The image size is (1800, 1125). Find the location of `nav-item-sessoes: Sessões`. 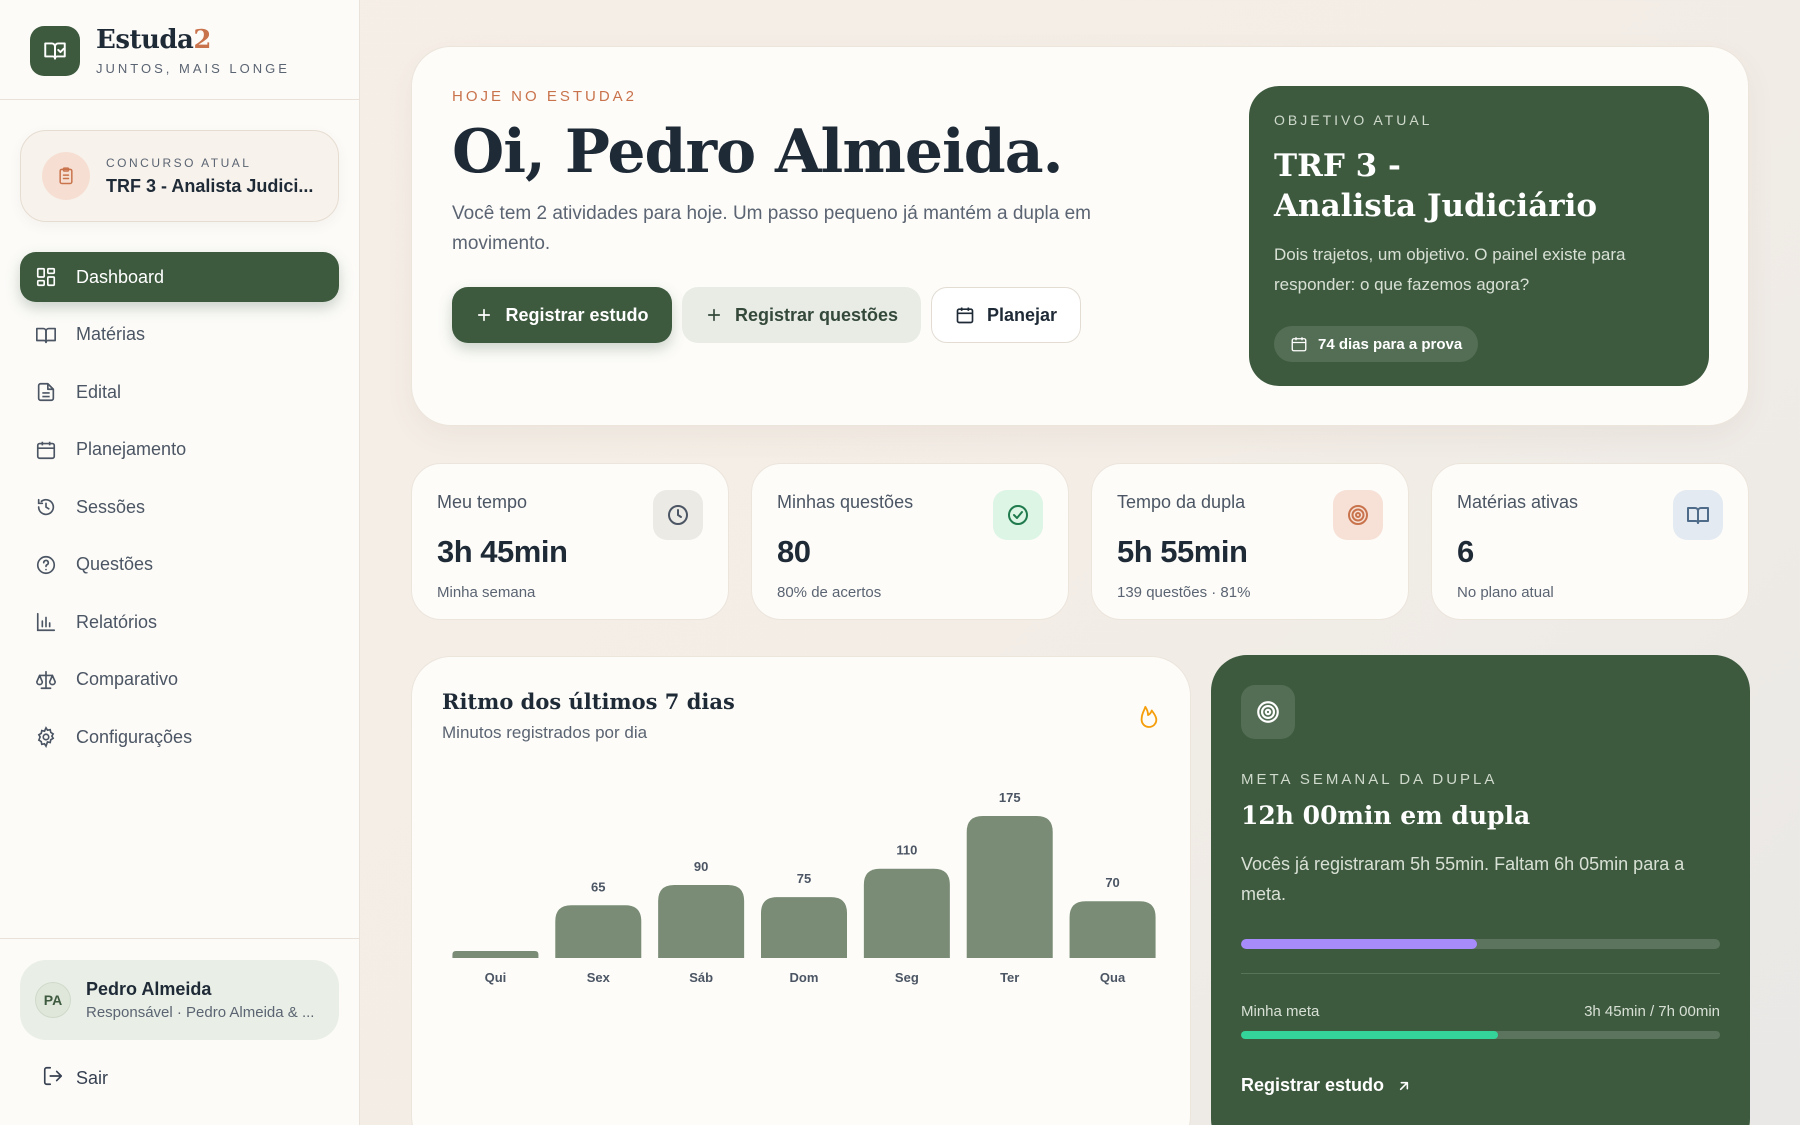

nav-item-sessoes: Sessões is located at coordinates (179, 507).